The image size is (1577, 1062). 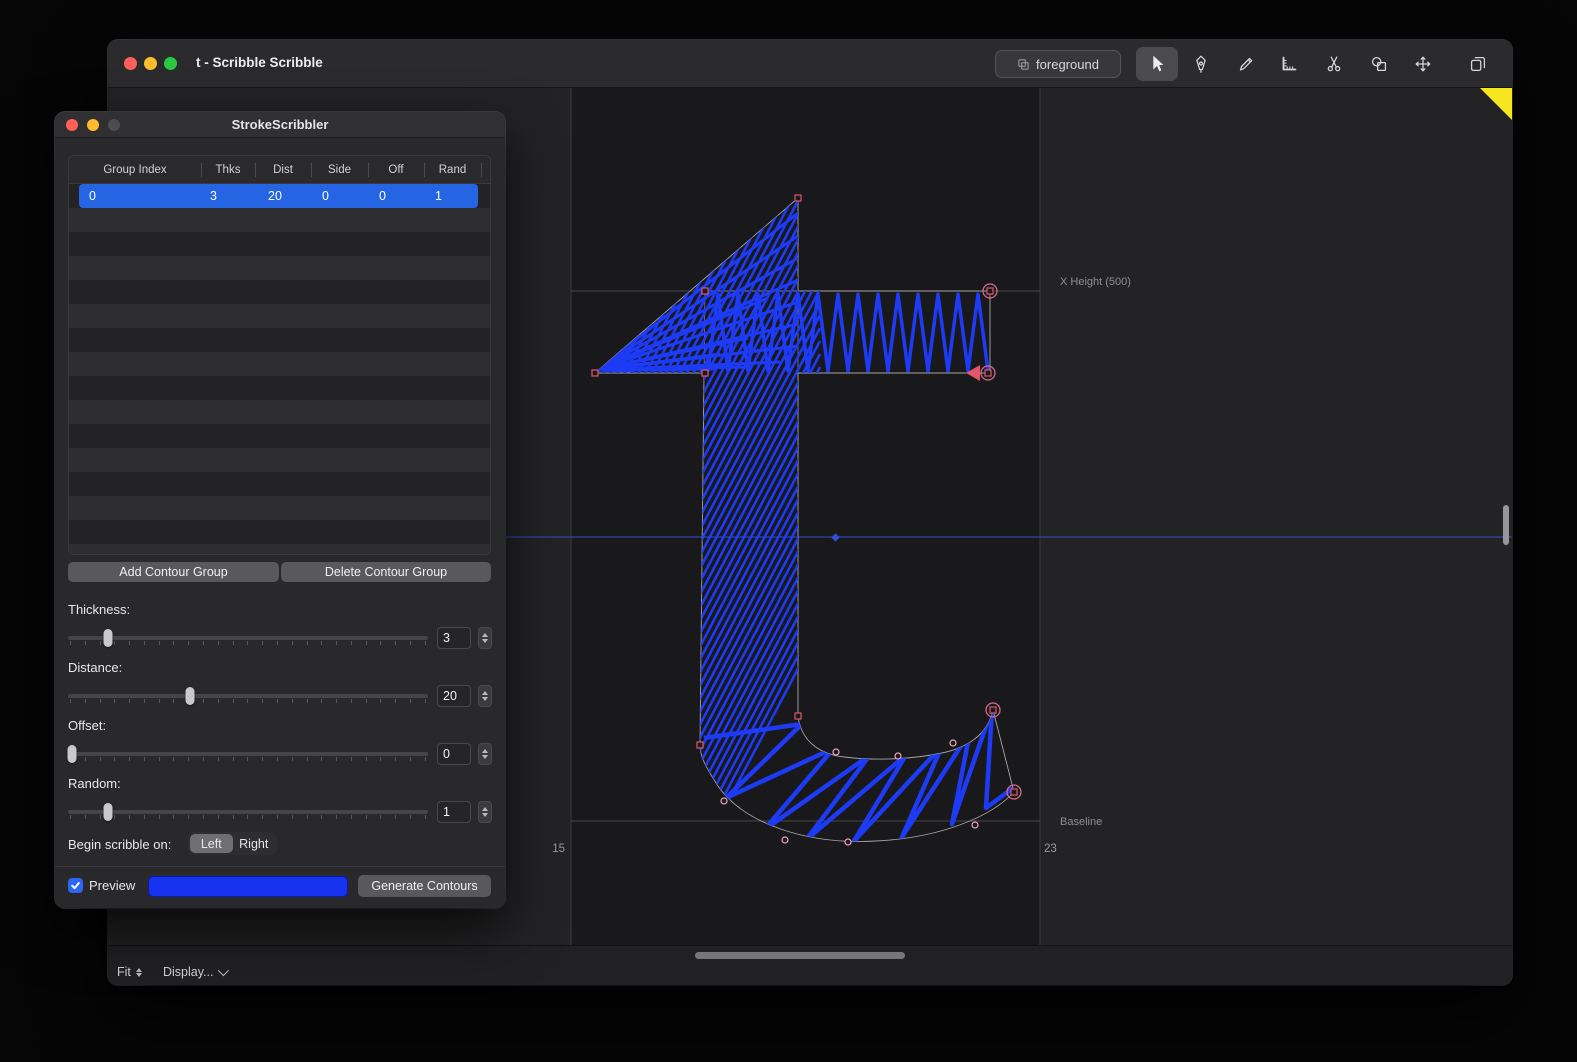 I want to click on chevron-down-icon, so click(x=224, y=970).